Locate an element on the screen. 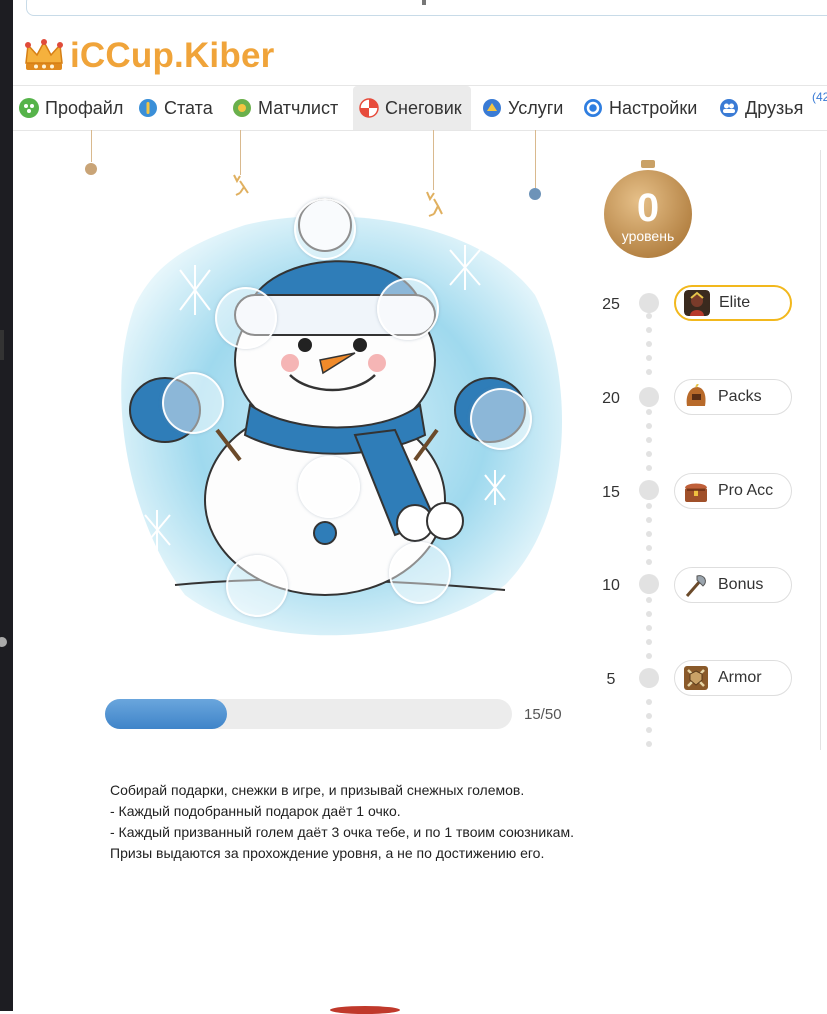  packs-helmet-icon is located at coordinates (696, 395).